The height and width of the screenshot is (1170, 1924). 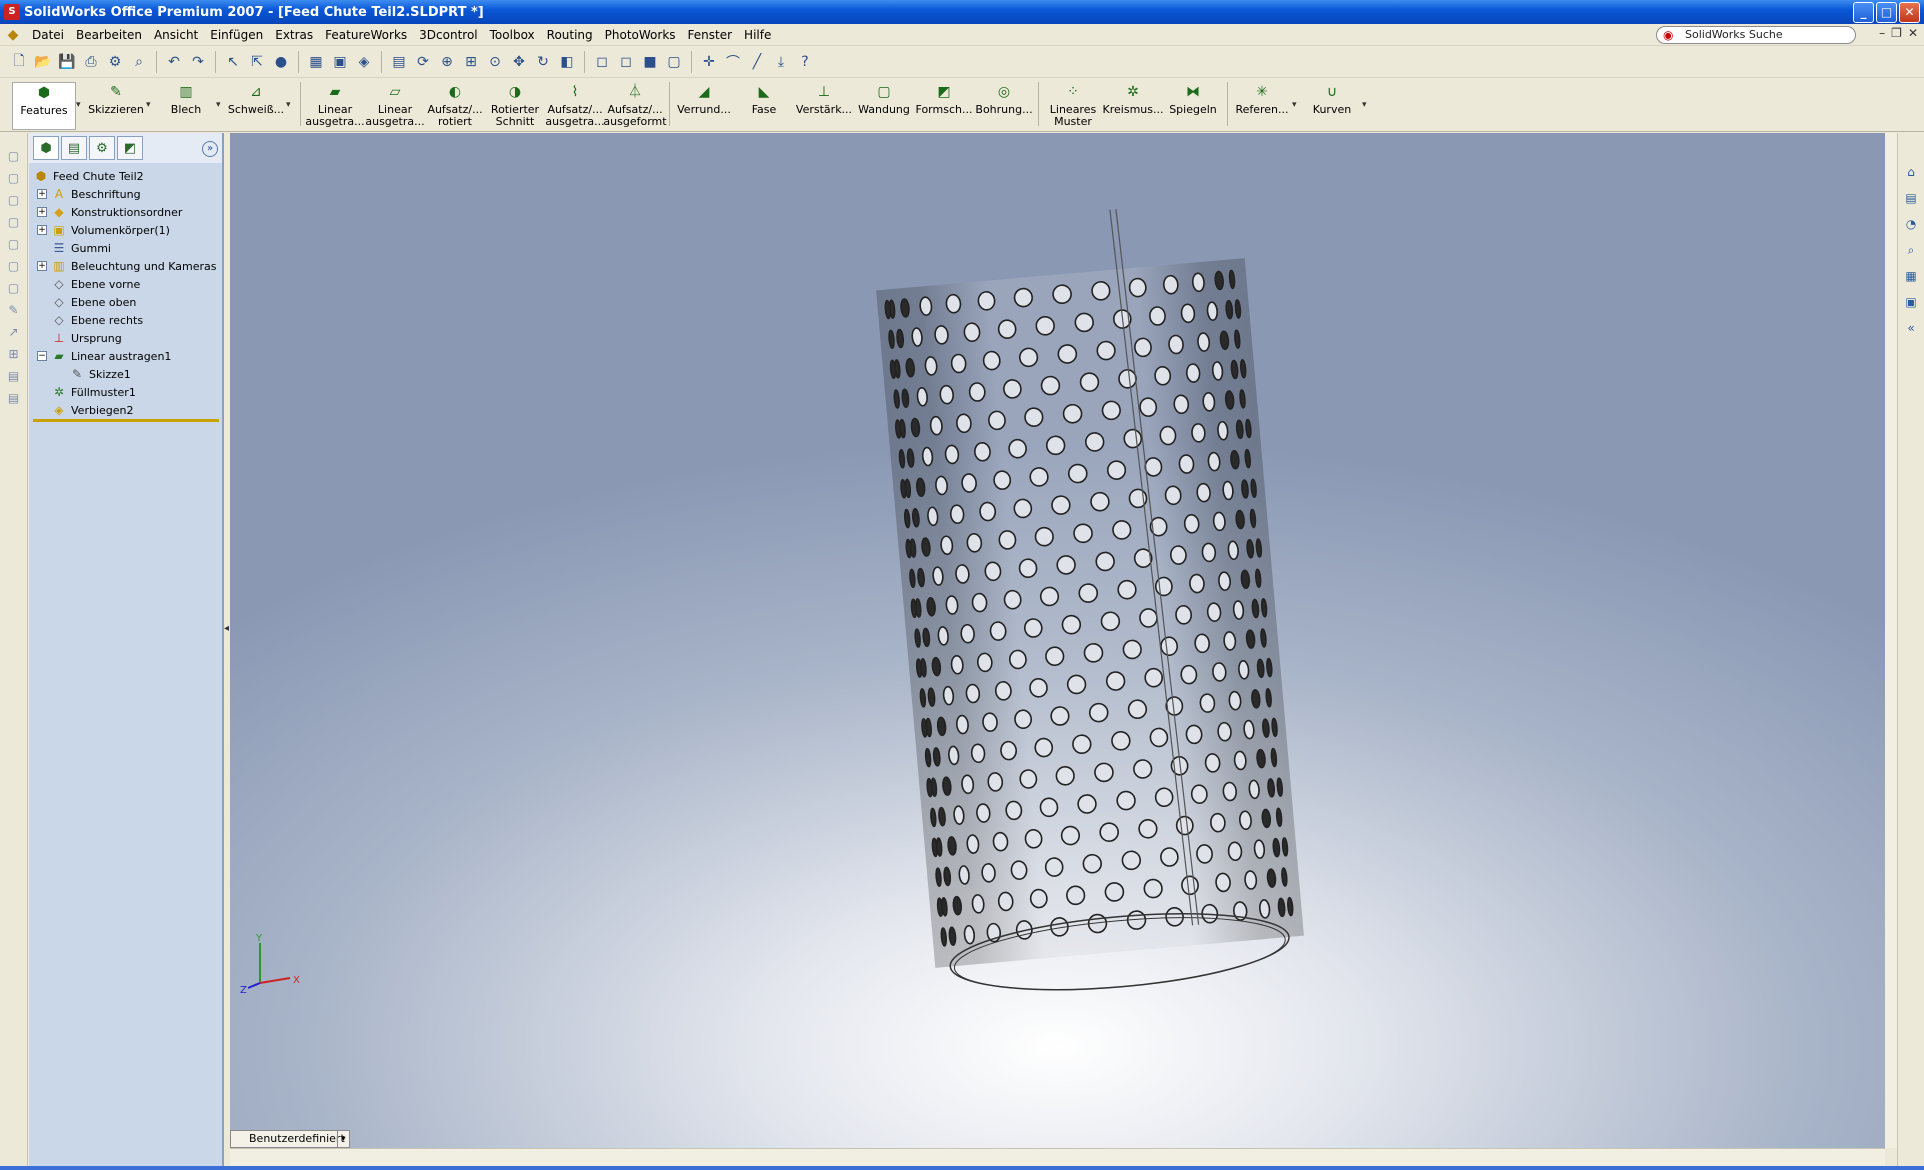 What do you see at coordinates (115, 62) in the screenshot?
I see `options-icon: ⚙` at bounding box center [115, 62].